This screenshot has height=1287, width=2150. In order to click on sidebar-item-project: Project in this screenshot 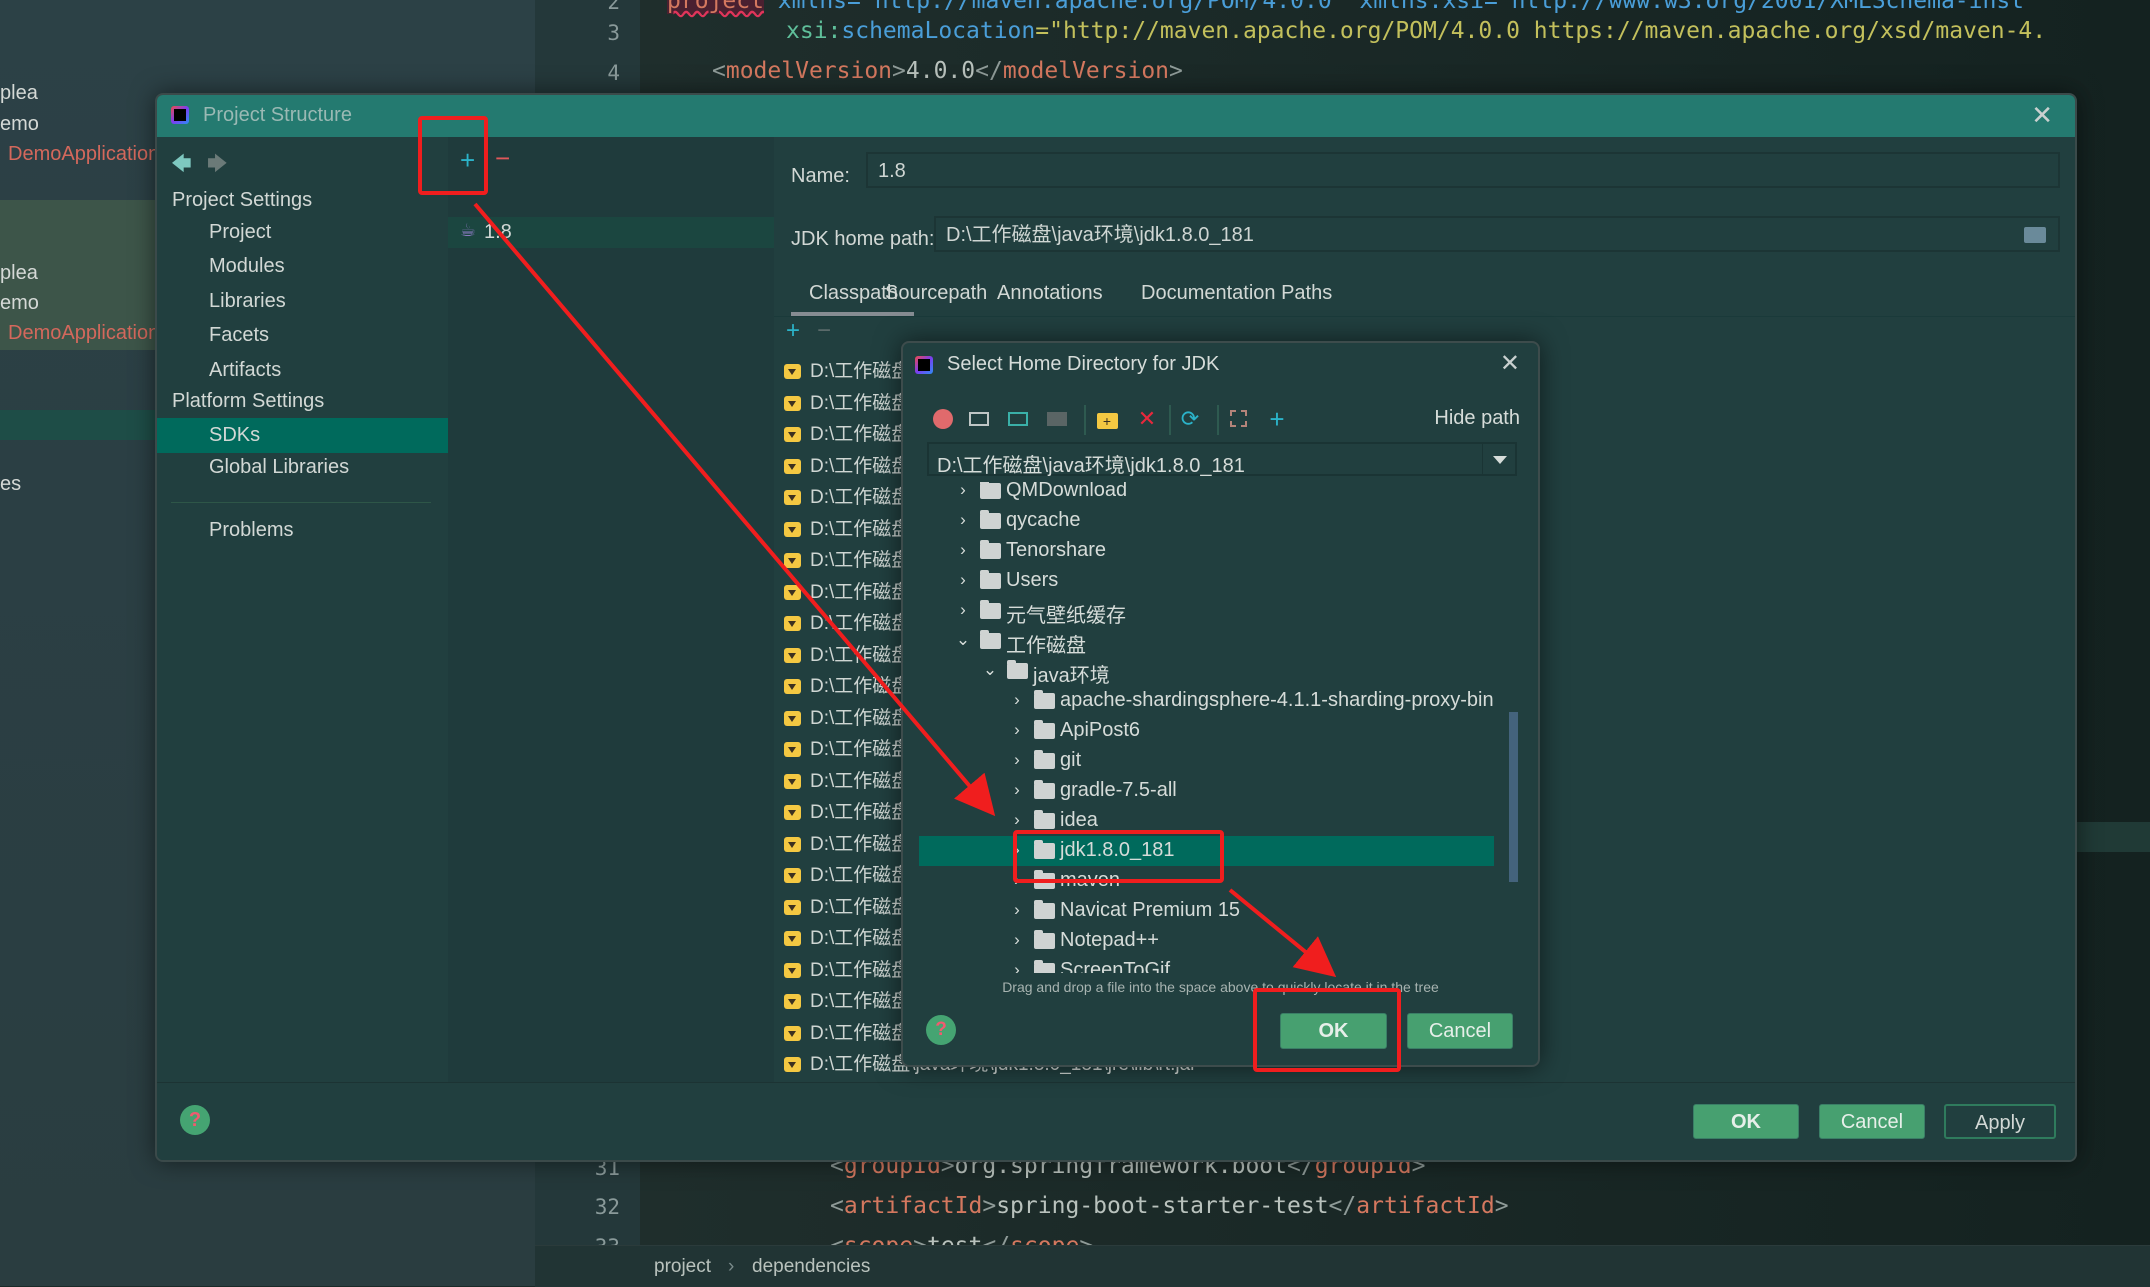, I will do `click(240, 232)`.